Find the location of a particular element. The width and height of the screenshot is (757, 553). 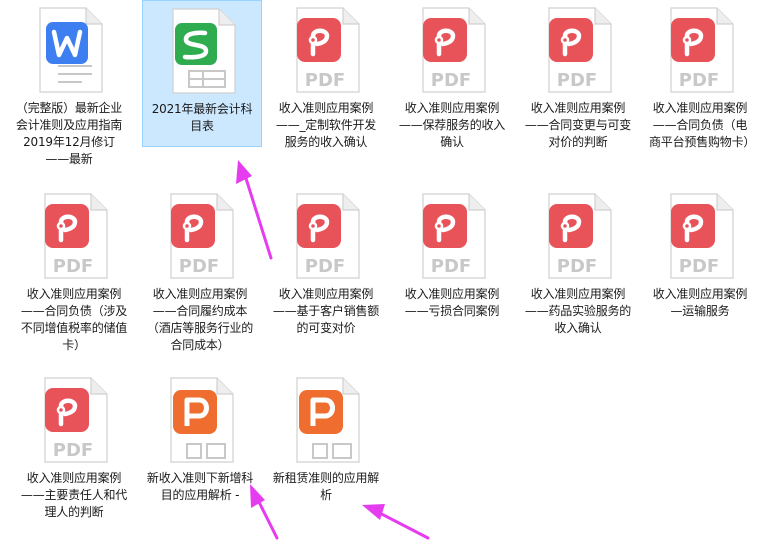

file-name: 收入准则应用案例——药品实验服务的收入确认 is located at coordinates (578, 311).